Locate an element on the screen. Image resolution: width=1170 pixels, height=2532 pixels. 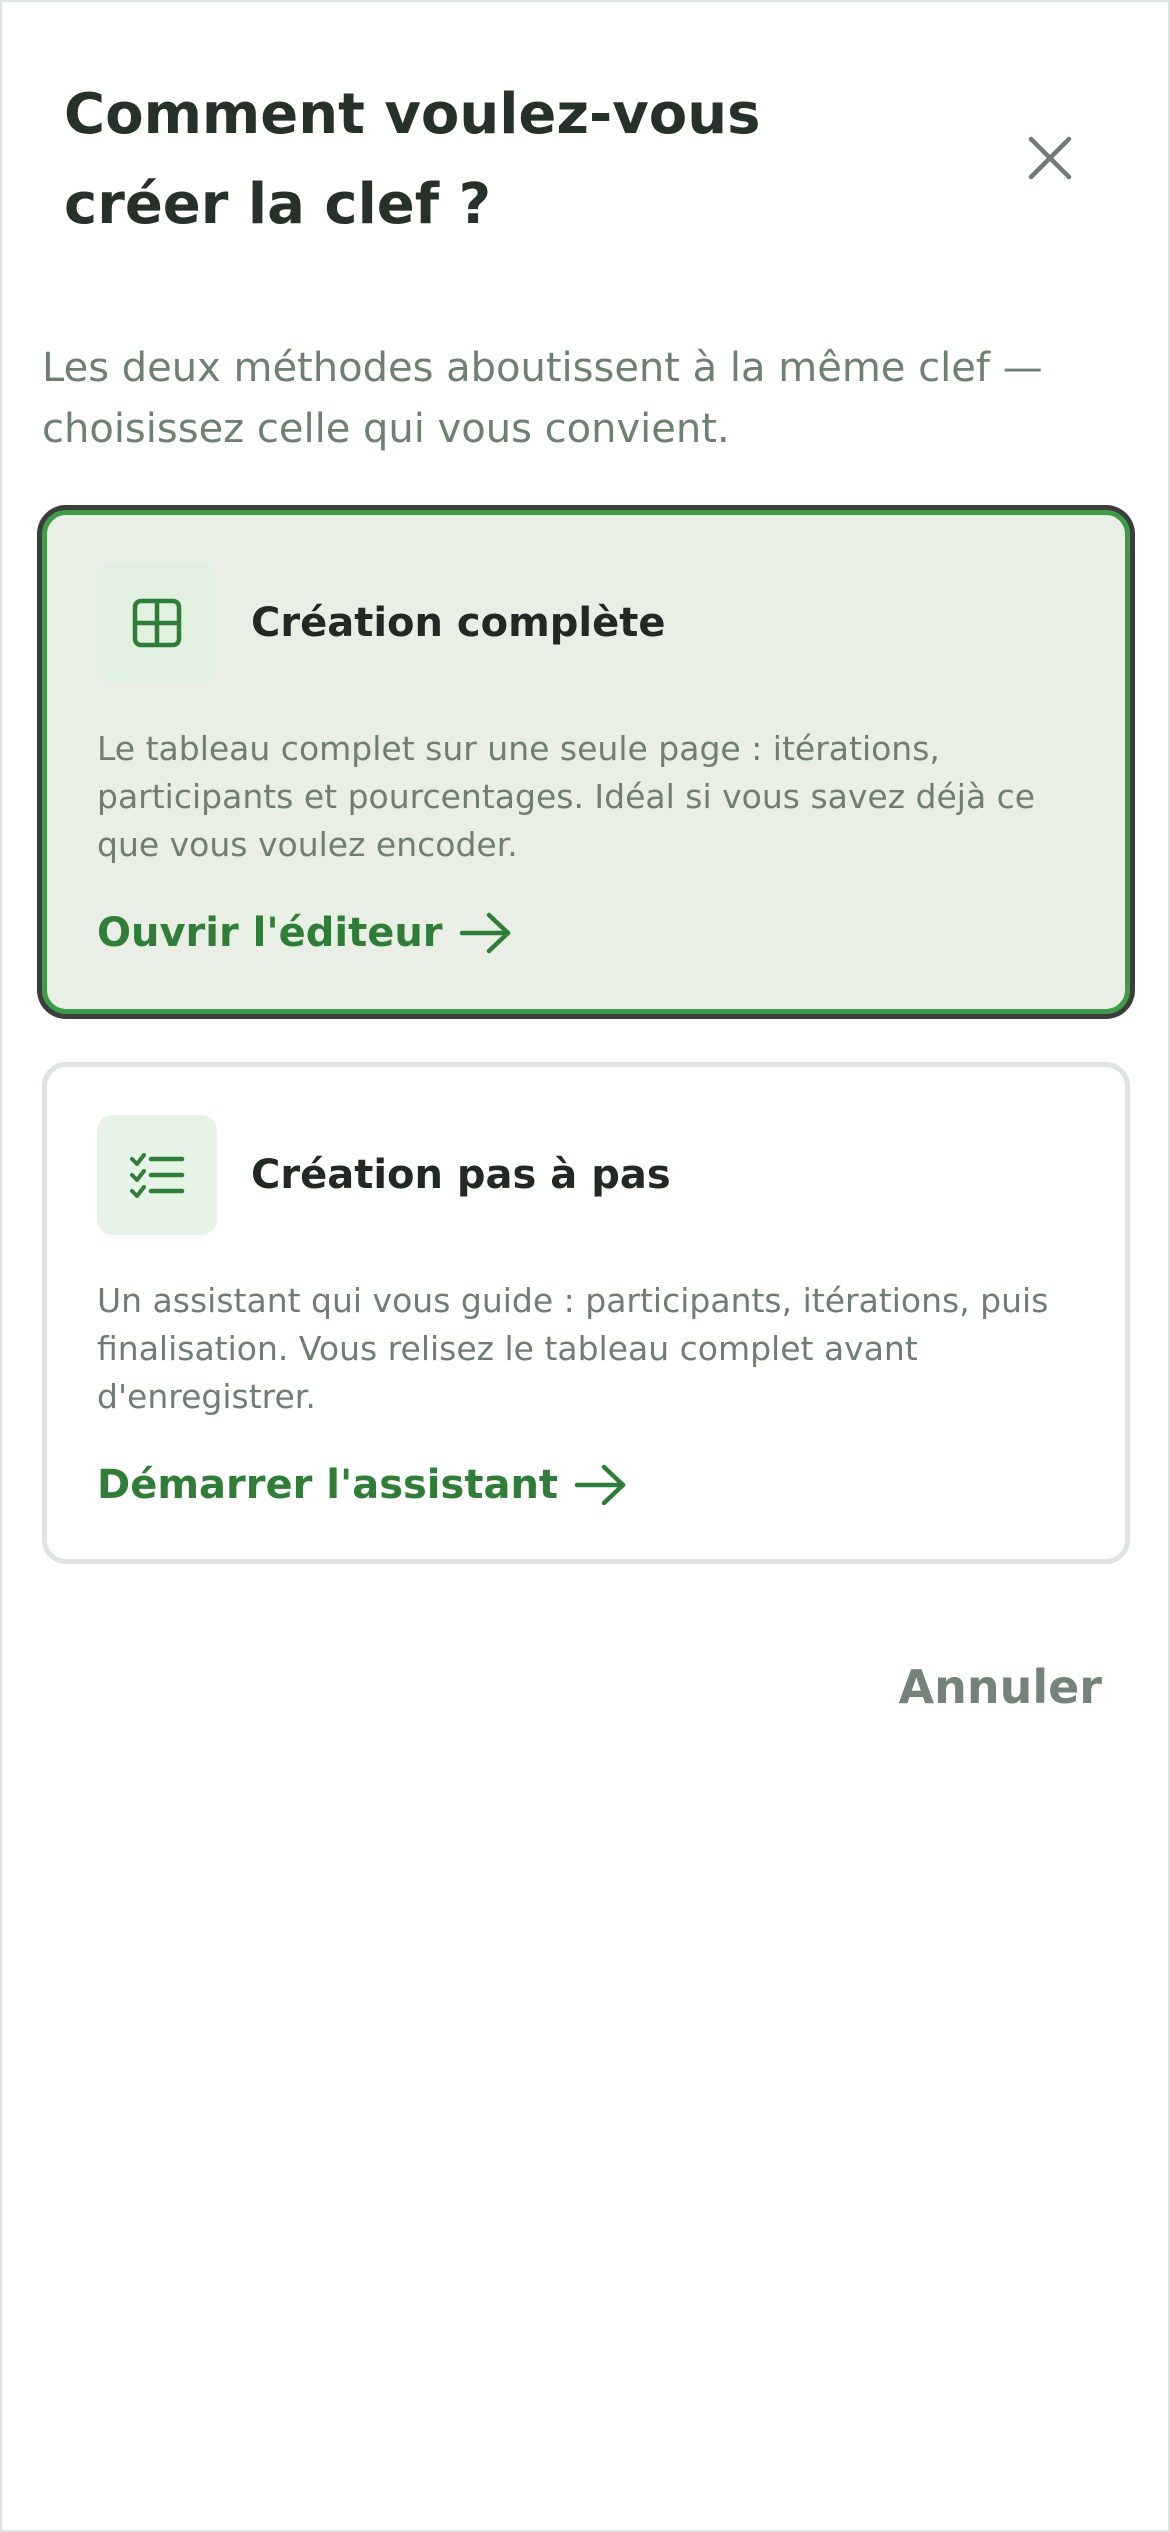
start-wizard-link-label: Démarrer l'assistant is located at coordinates (328, 1485).